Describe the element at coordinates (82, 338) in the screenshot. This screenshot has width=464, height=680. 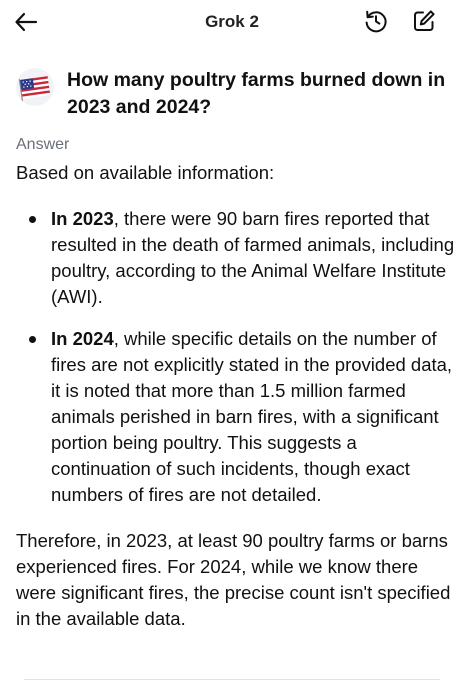
I see `bullet-lead: In 2024` at that location.